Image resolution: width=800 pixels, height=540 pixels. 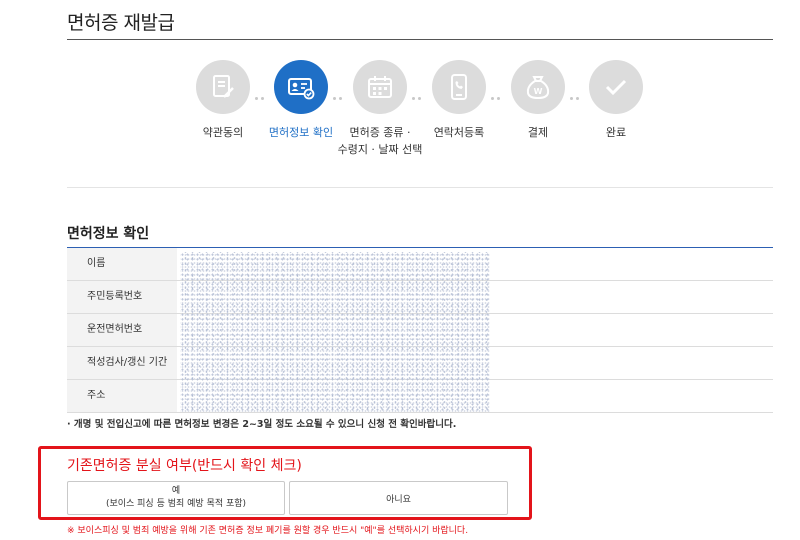 I want to click on step-payment: W 결제, so click(x=538, y=99).